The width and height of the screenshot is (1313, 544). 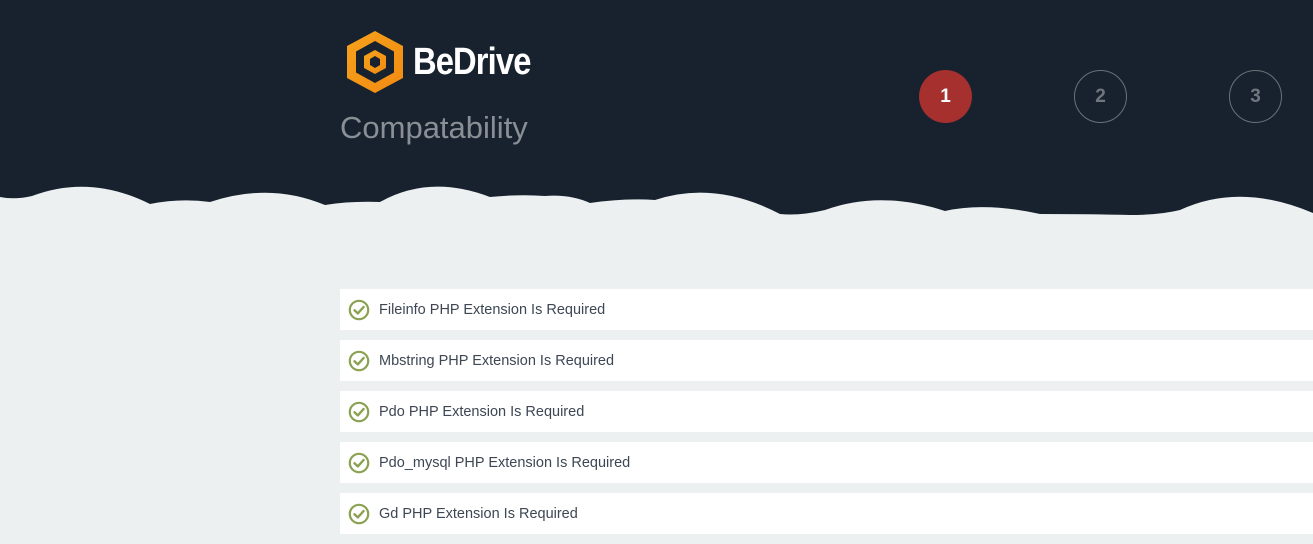 I want to click on step-2-indicator: 2, so click(x=1100, y=96).